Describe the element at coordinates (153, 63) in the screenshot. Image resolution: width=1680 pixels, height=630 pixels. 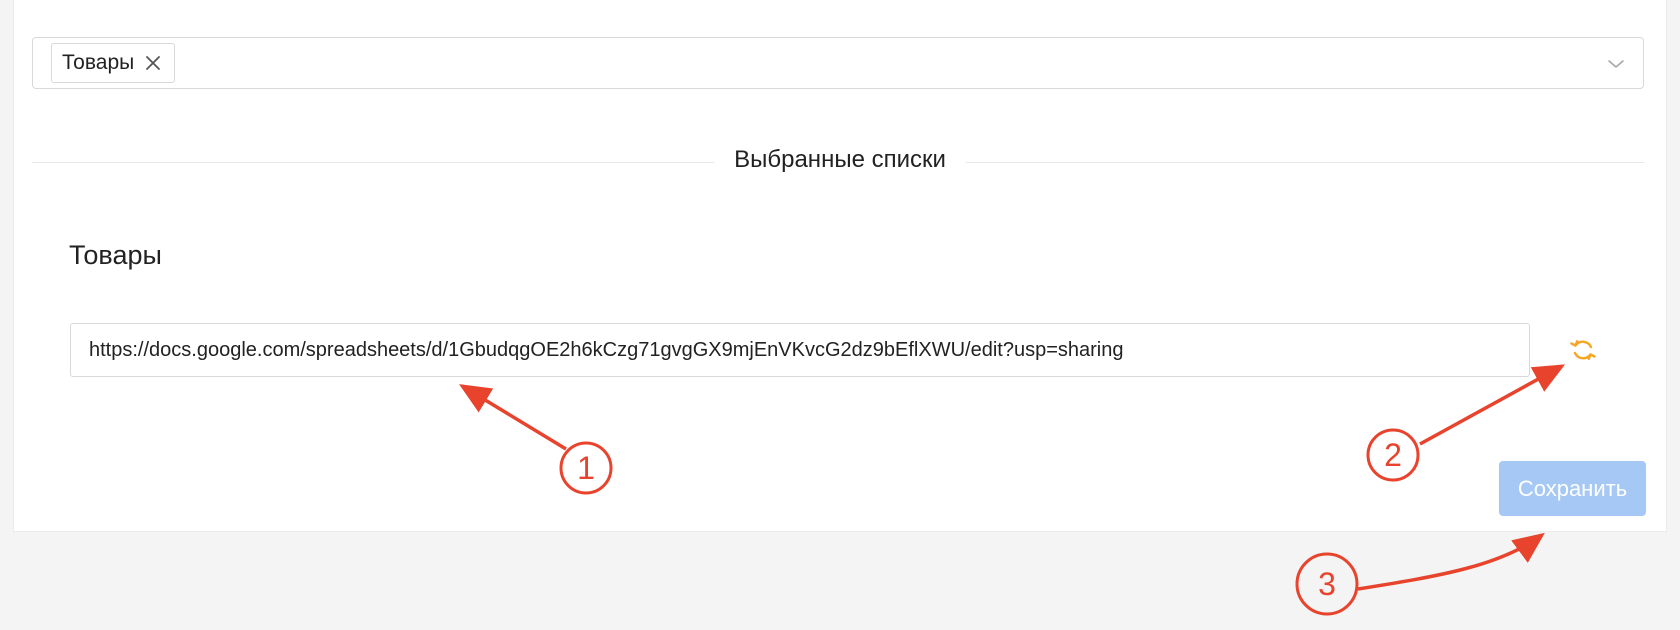
I see `close-icon` at that location.